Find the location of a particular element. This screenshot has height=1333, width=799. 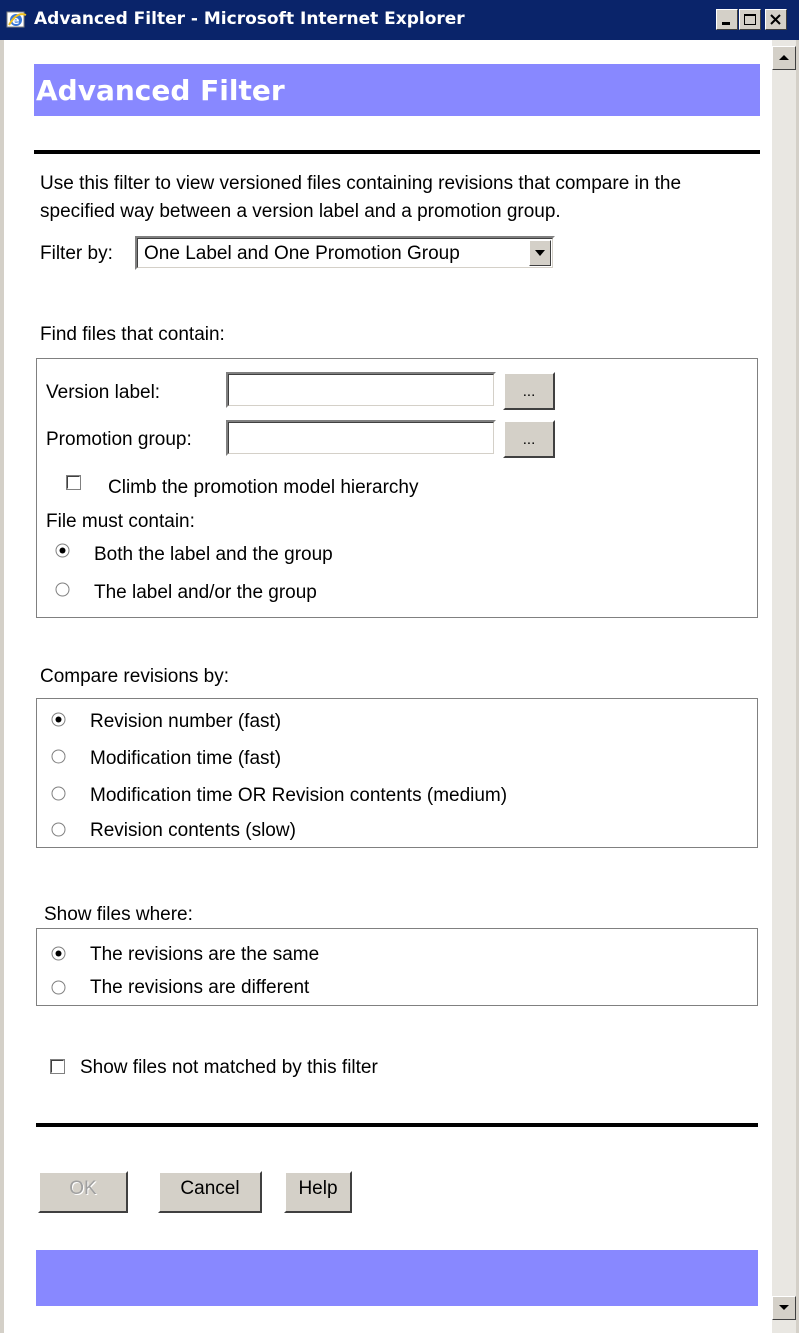

arrow-down-icon is located at coordinates (784, 1307).